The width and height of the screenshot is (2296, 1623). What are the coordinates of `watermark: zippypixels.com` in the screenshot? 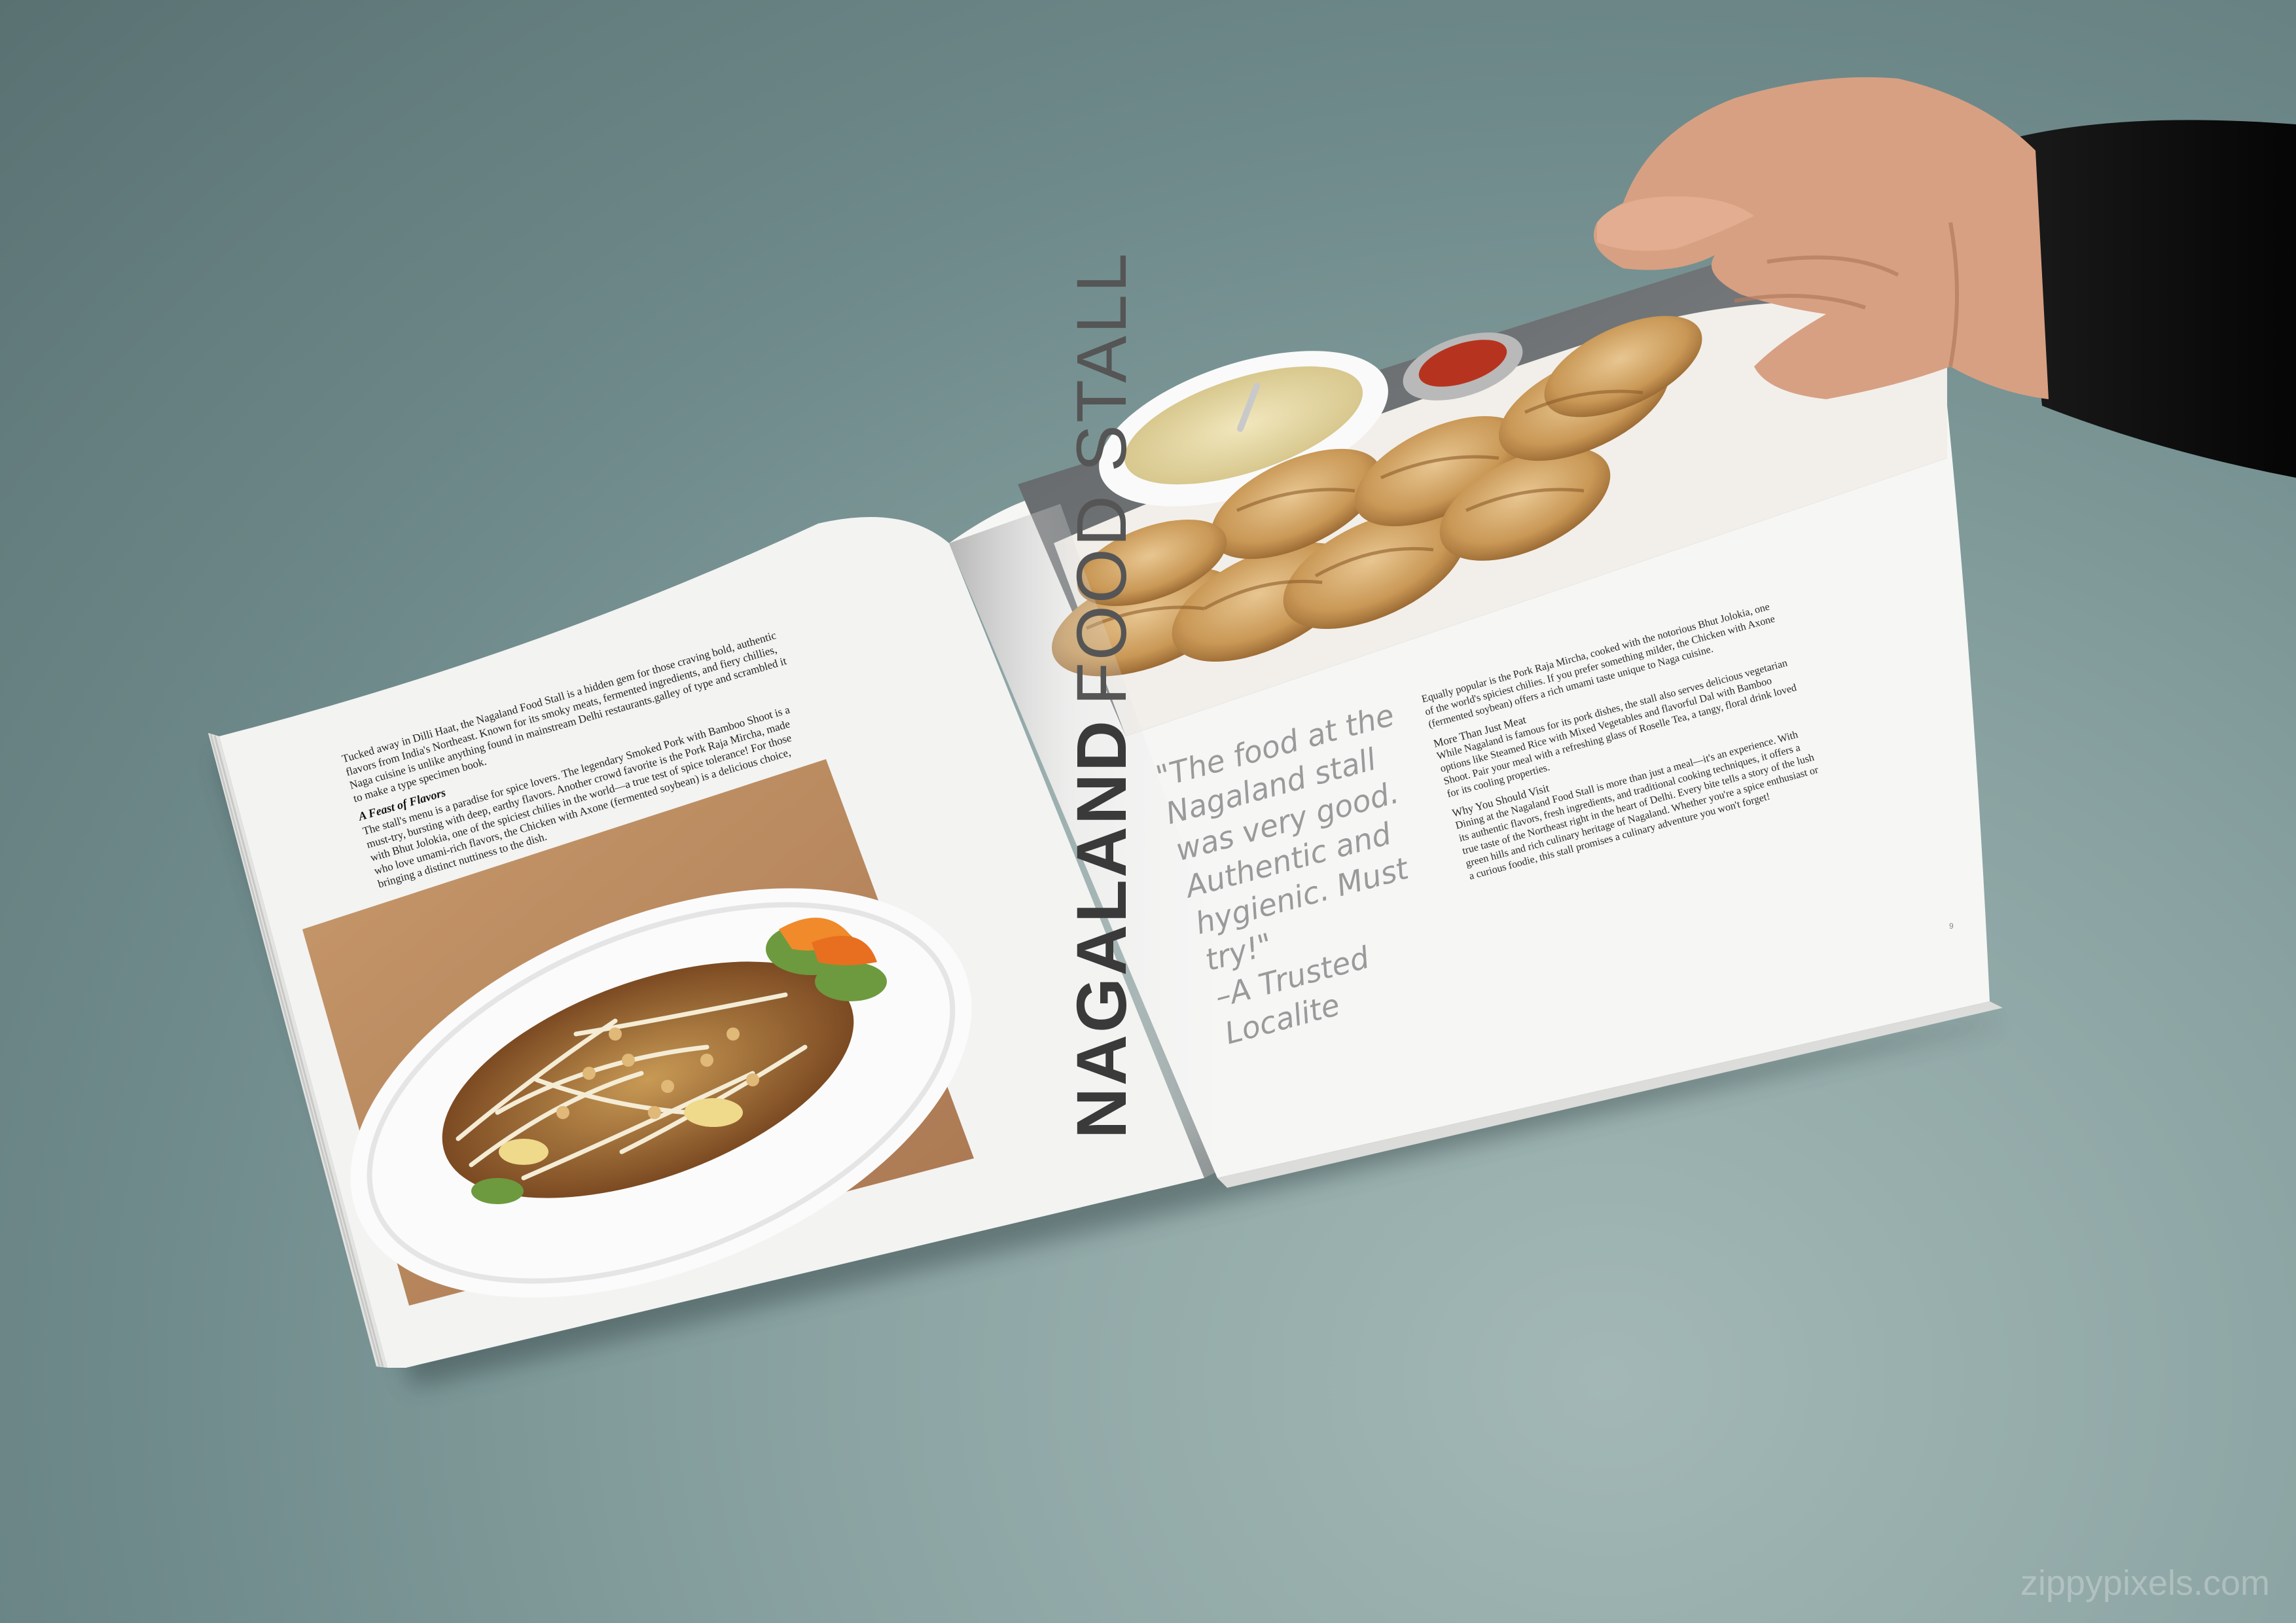 It's located at (2145, 1583).